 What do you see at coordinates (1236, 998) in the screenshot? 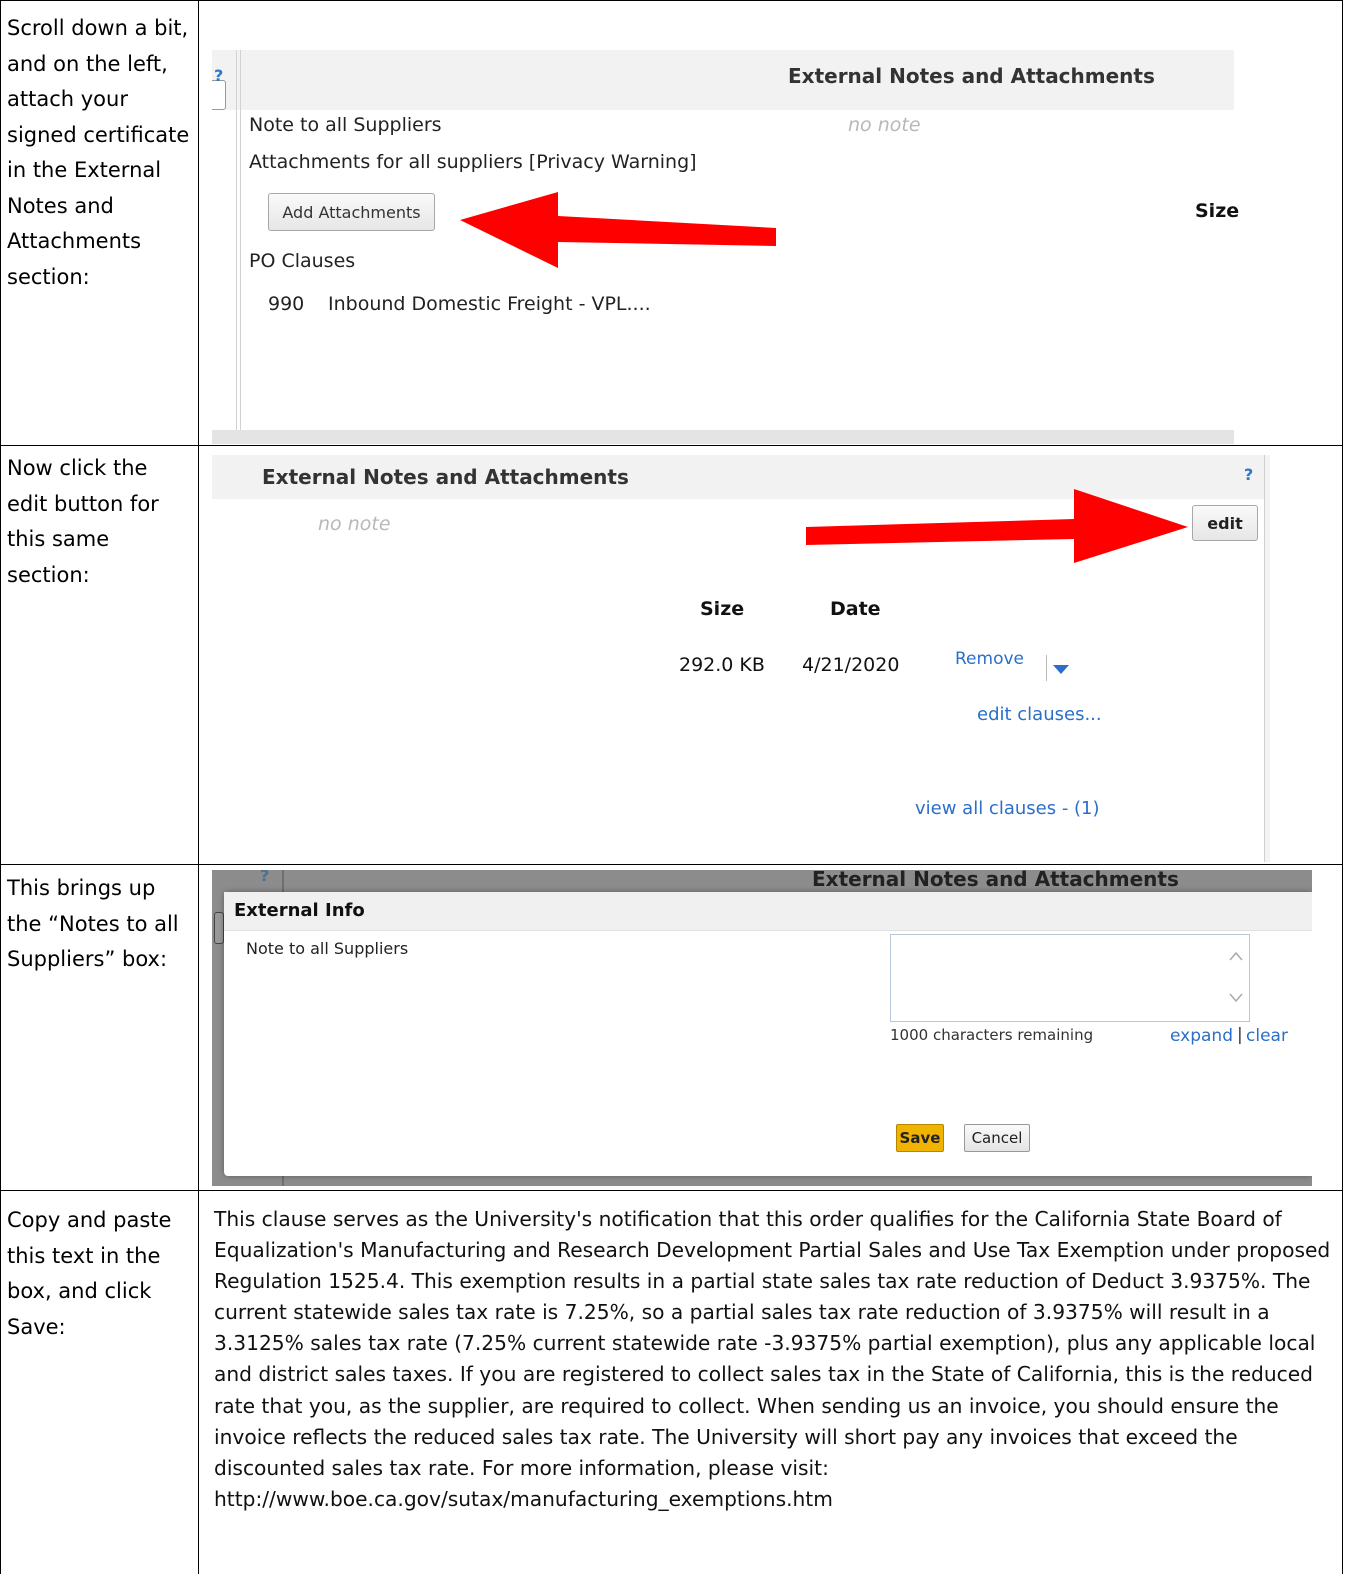
I see `scroll-down-icon` at bounding box center [1236, 998].